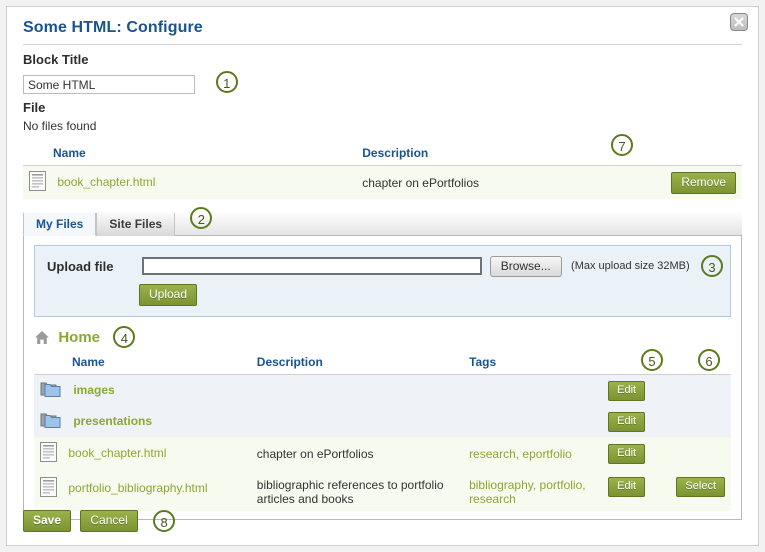 The image size is (765, 552). Describe the element at coordinates (712, 266) in the screenshot. I see `badge-3: 3` at that location.